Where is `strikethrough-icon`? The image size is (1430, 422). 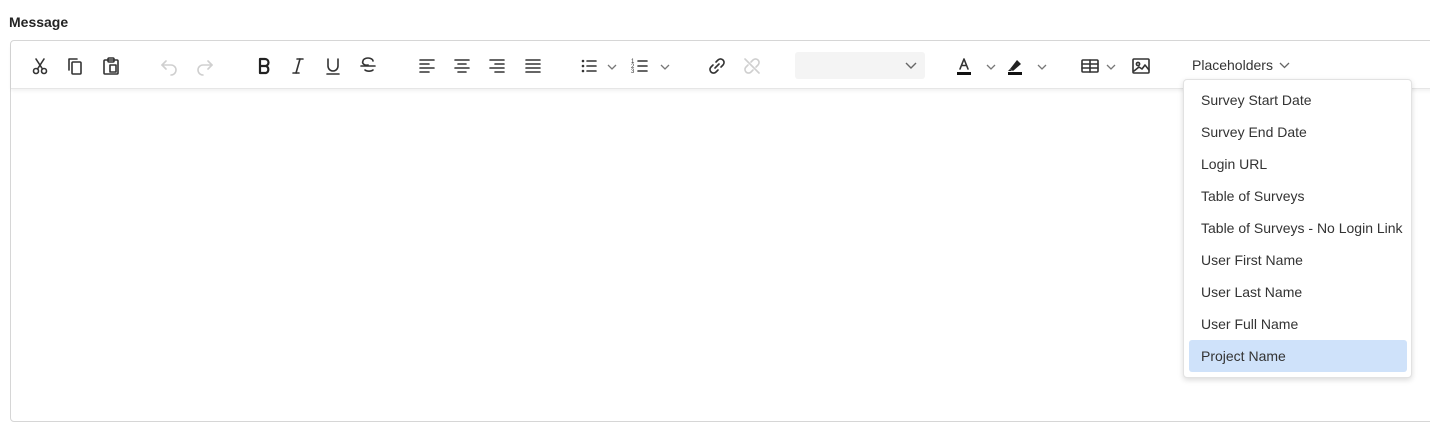 strikethrough-icon is located at coordinates (368, 64).